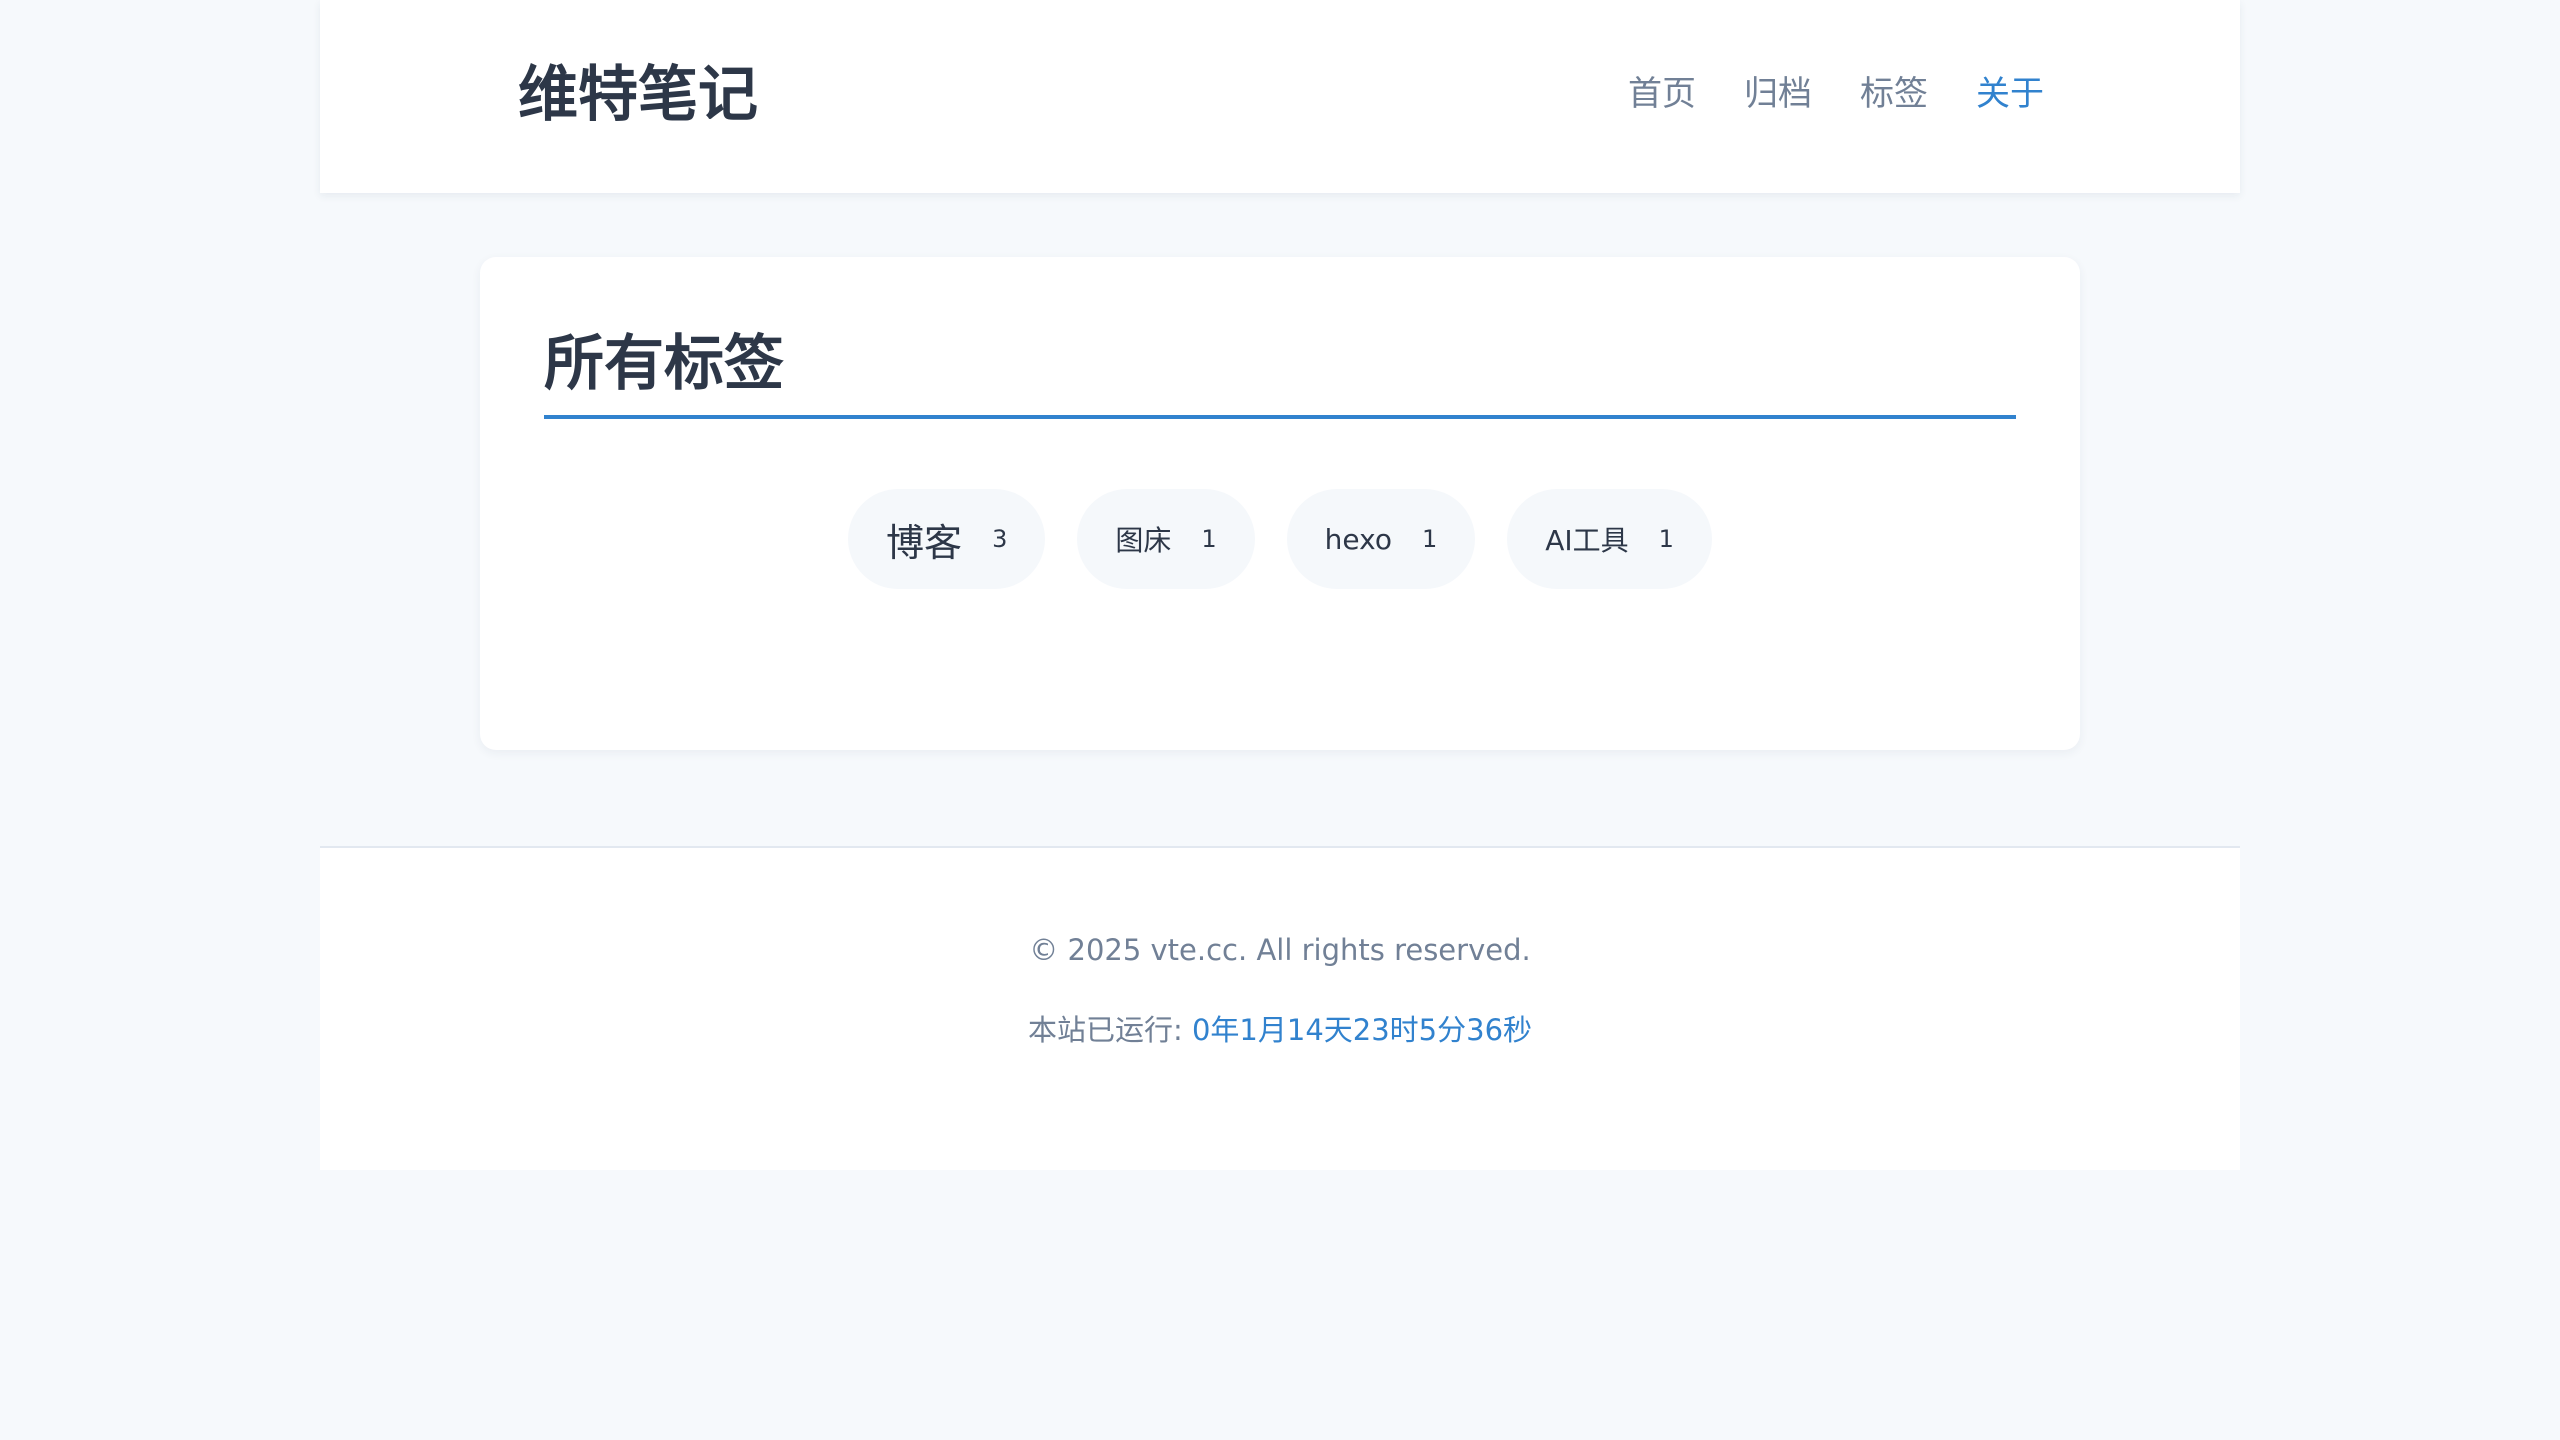  Describe the element at coordinates (1280, 96) in the screenshot. I see `site-header: 维特笔记 首页 归档 标签 关于` at that location.